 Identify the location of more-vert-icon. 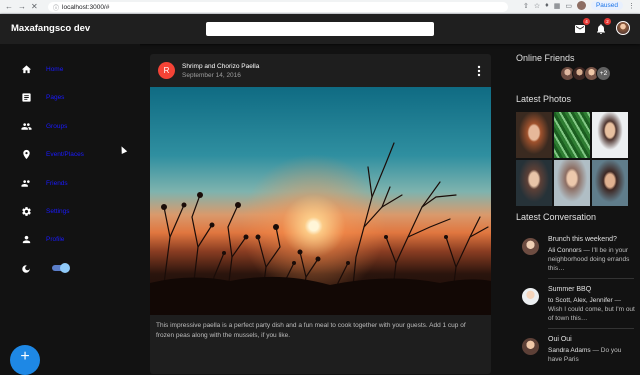
(479, 70).